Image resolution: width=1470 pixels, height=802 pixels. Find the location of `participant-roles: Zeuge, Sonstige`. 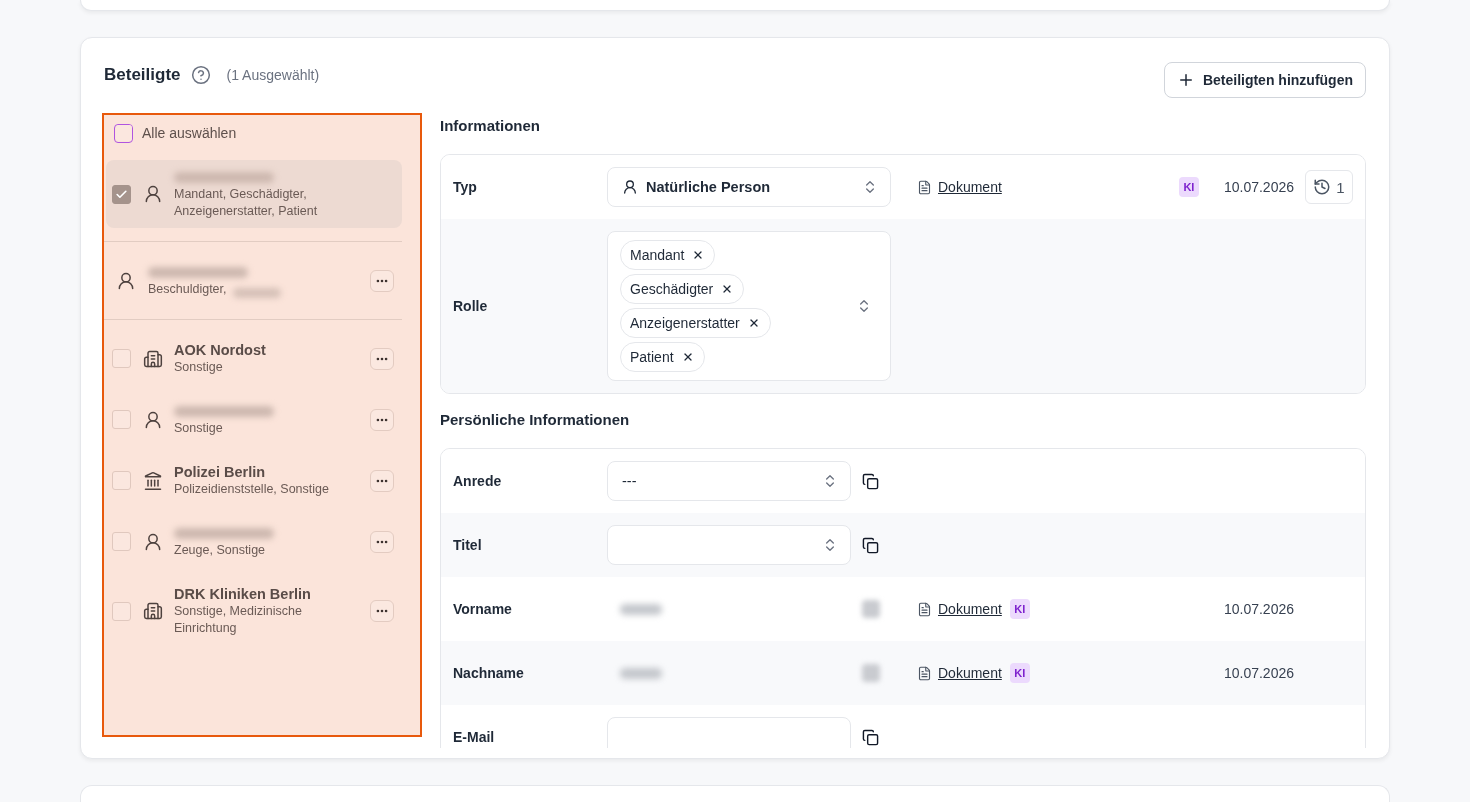

participant-roles: Zeuge, Sonstige is located at coordinates (220, 550).